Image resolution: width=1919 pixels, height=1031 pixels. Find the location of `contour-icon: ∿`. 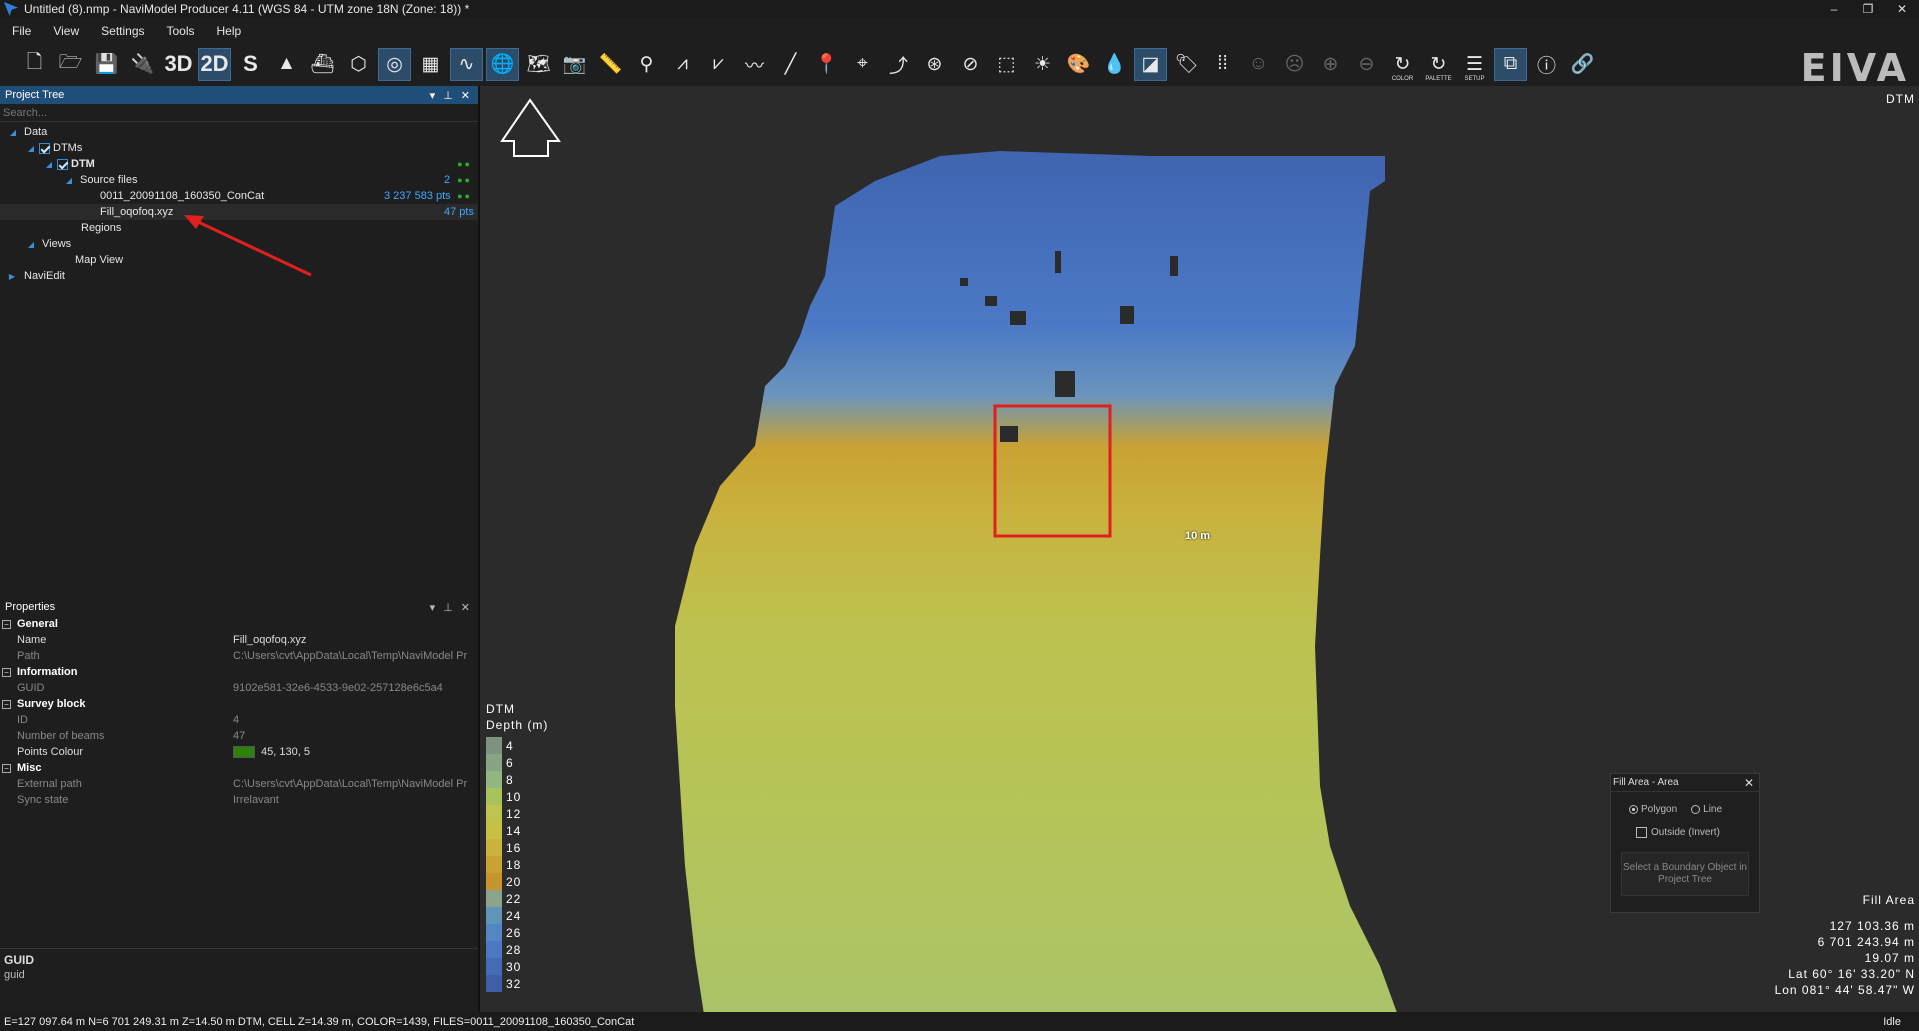

contour-icon: ∿ is located at coordinates (466, 64).